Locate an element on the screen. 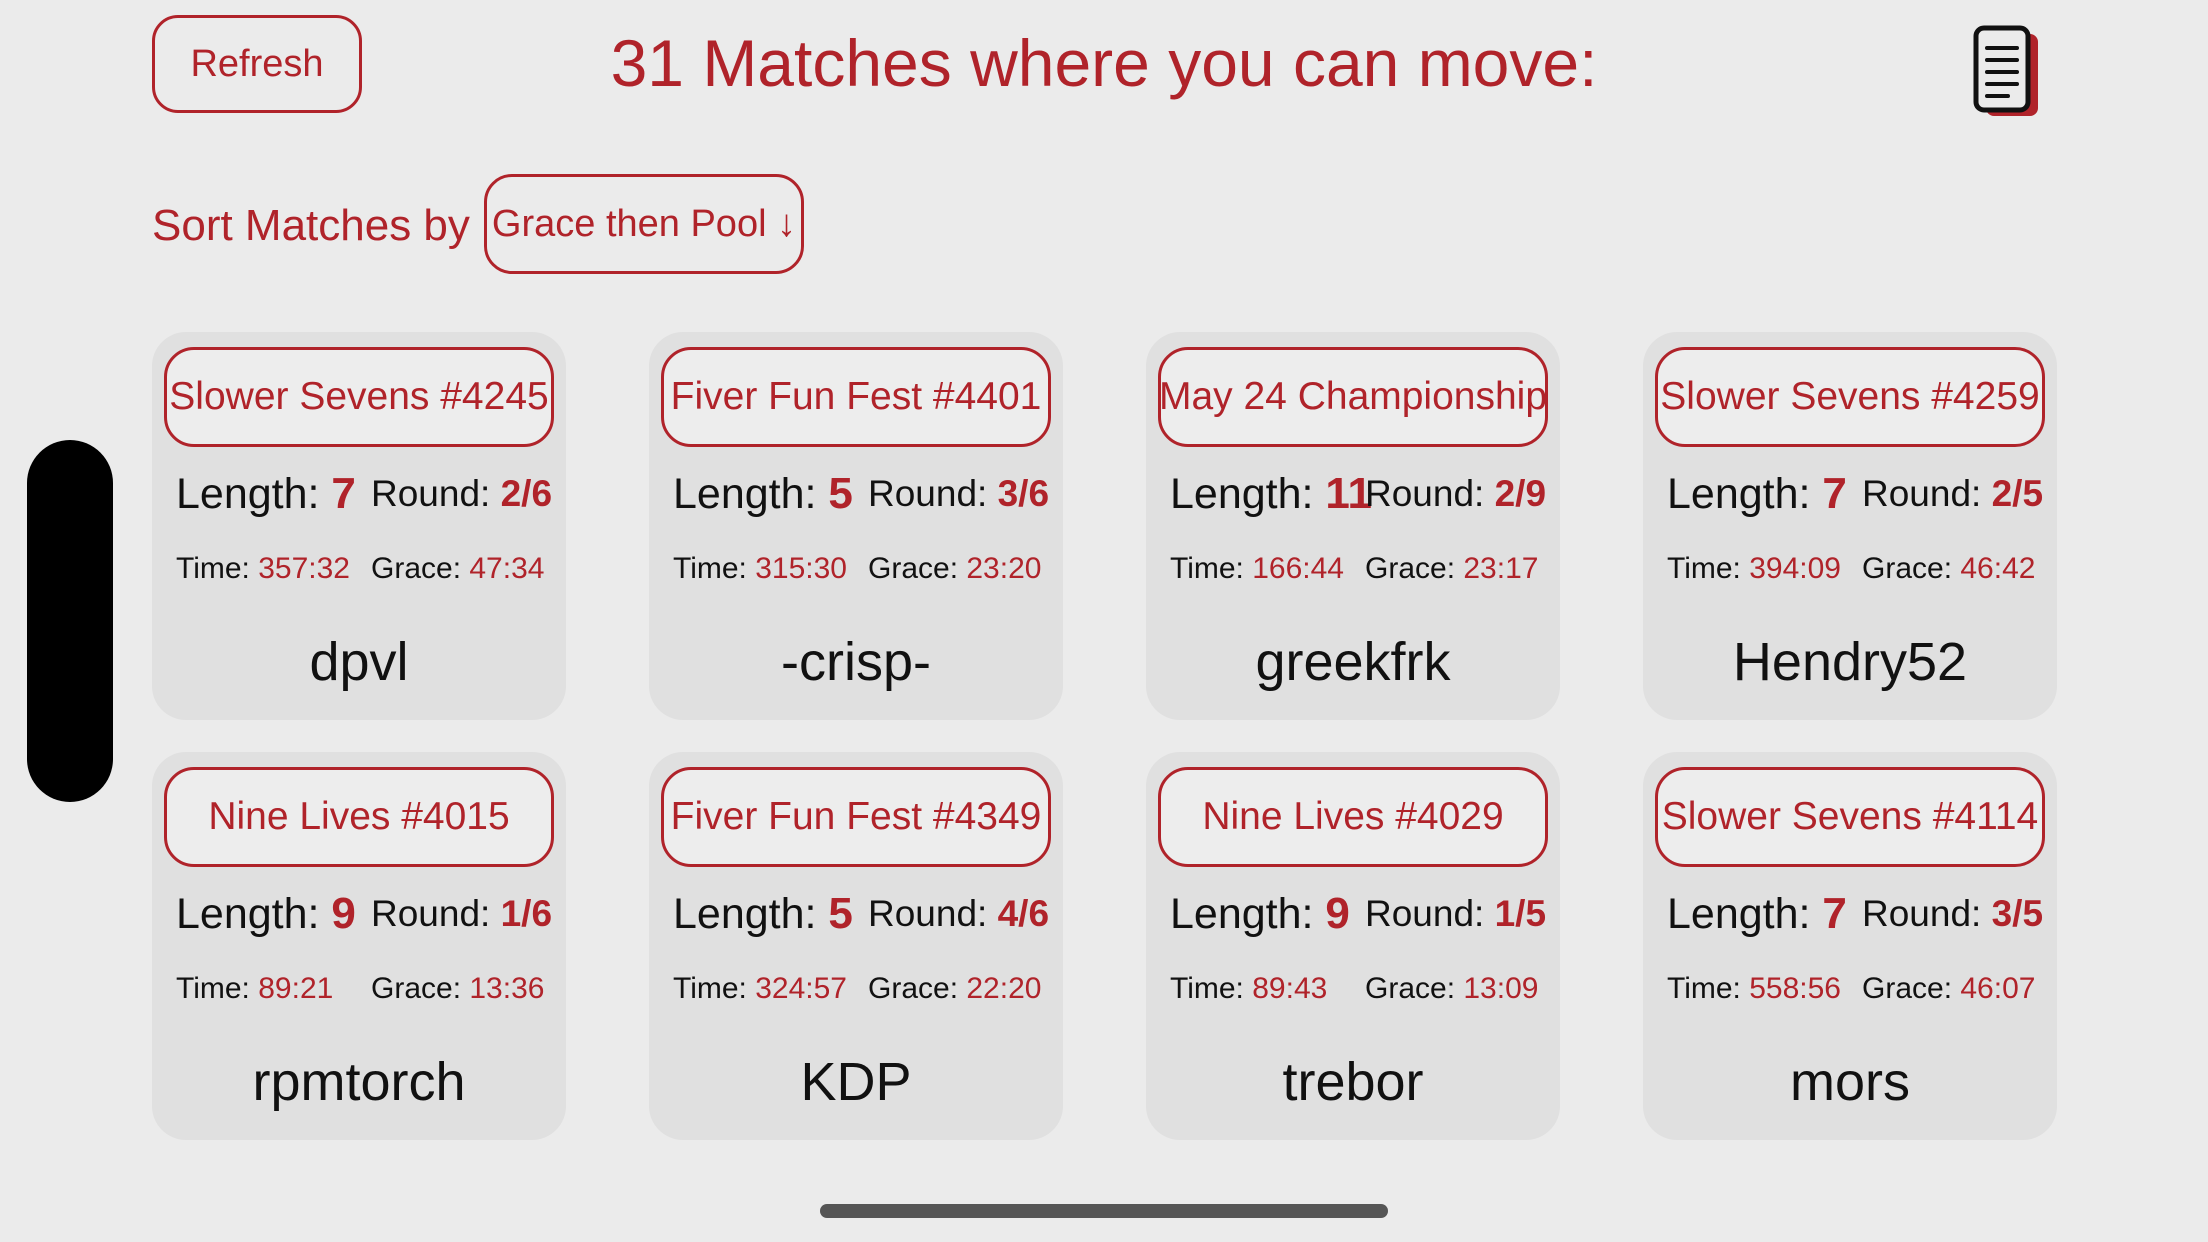  grace-field: Grace: 13:09 is located at coordinates (1451, 989).